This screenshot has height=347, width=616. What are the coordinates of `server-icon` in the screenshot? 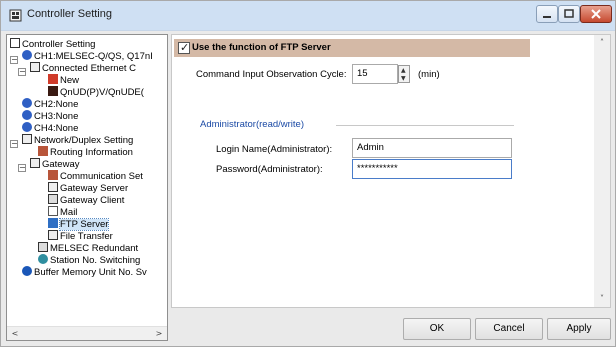 It's located at (53, 187).